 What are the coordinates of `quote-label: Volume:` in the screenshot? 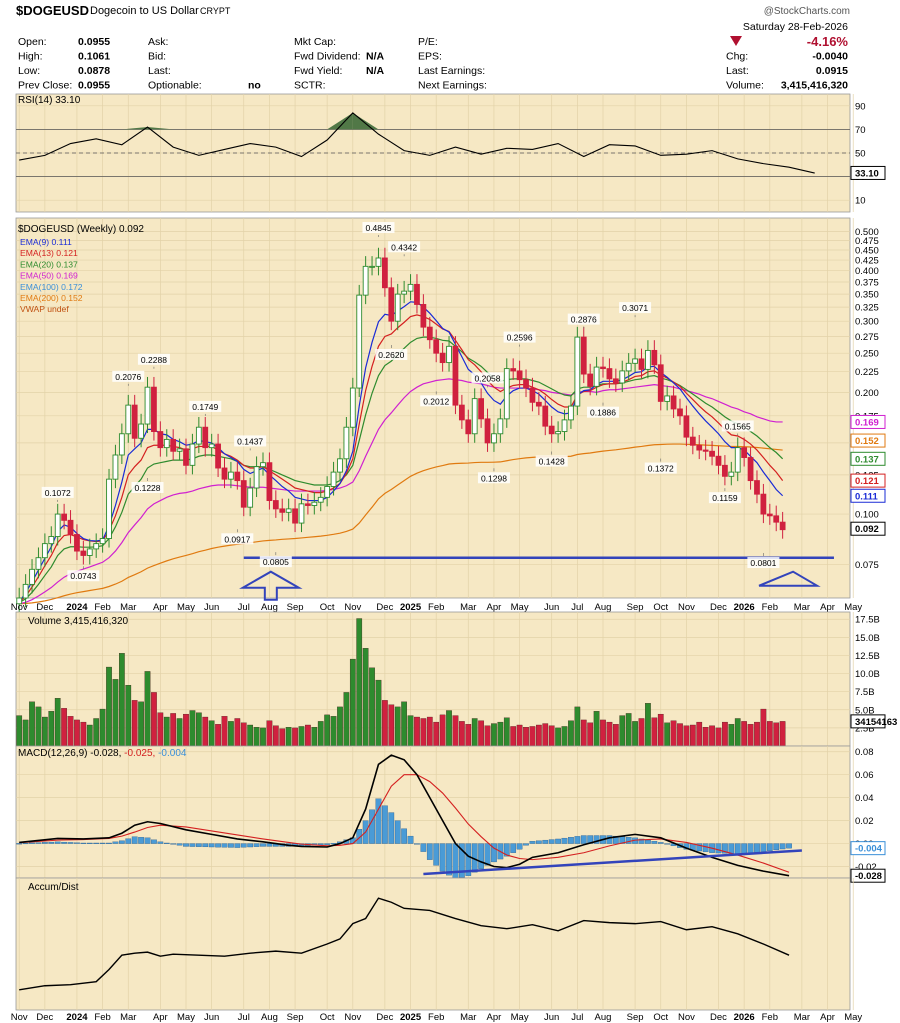 It's located at (745, 86).